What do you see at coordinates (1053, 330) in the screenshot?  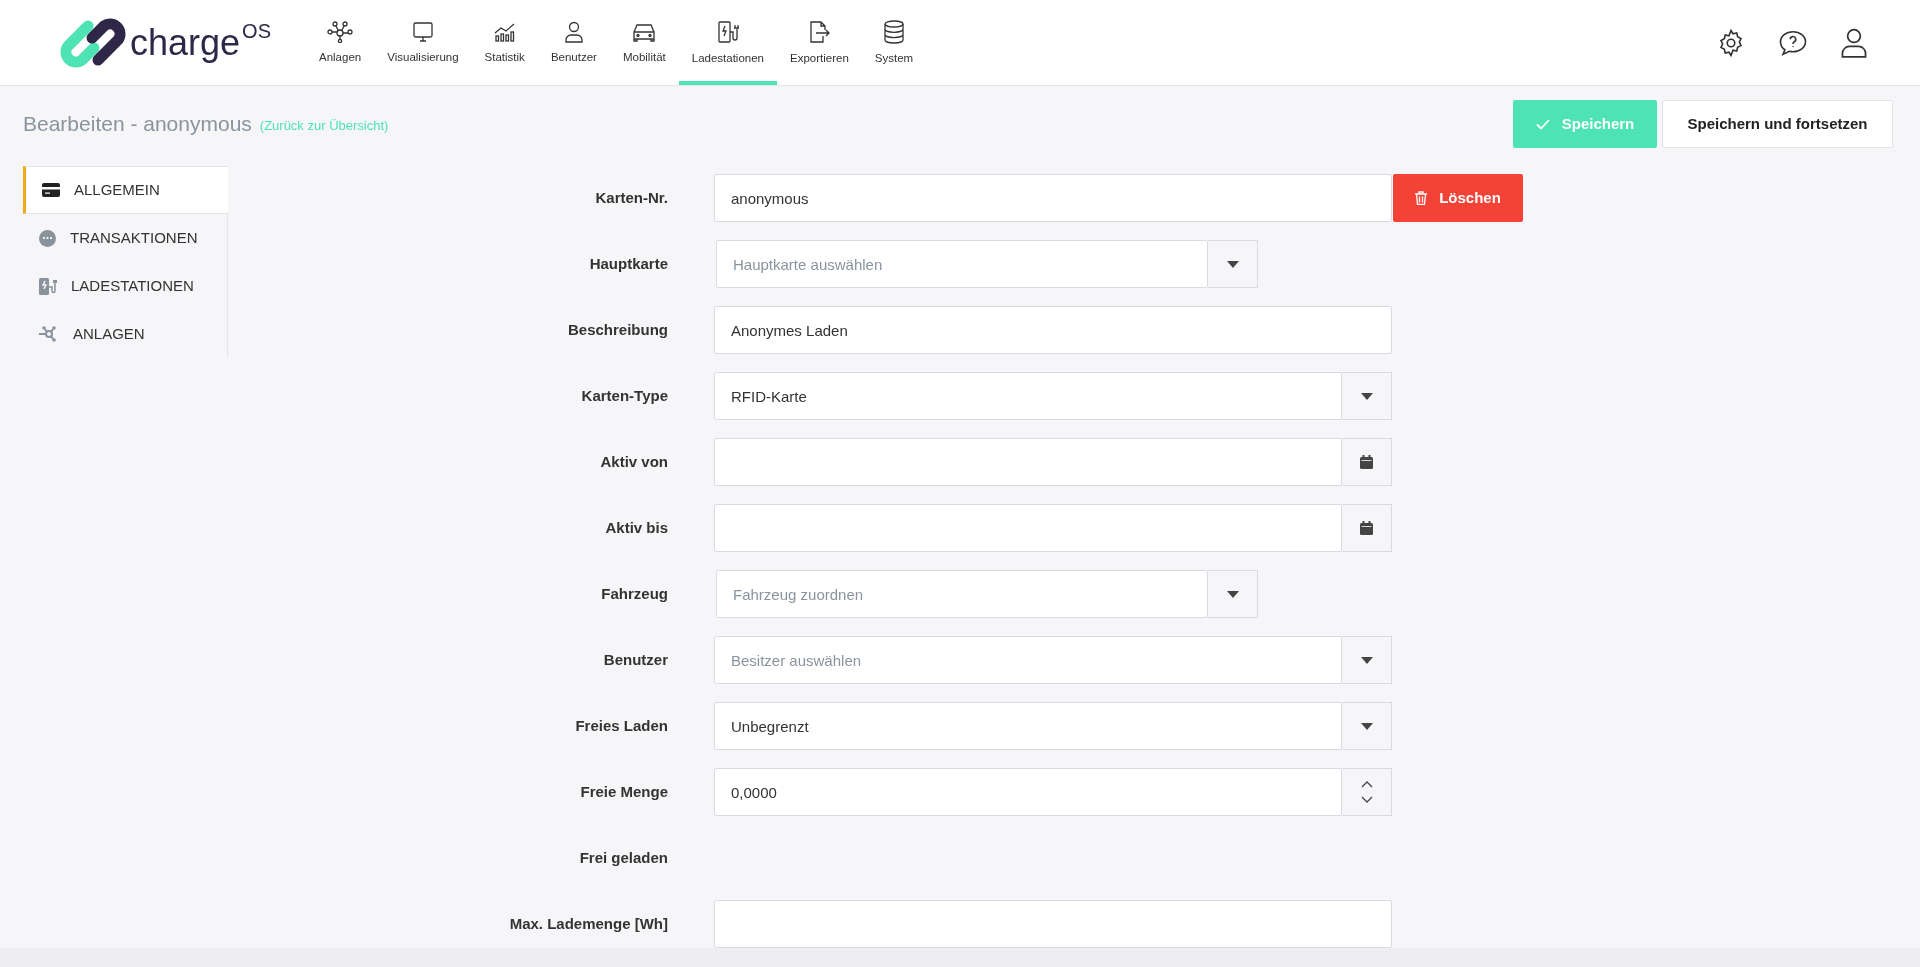 I see `text-field: Anonymes Laden` at bounding box center [1053, 330].